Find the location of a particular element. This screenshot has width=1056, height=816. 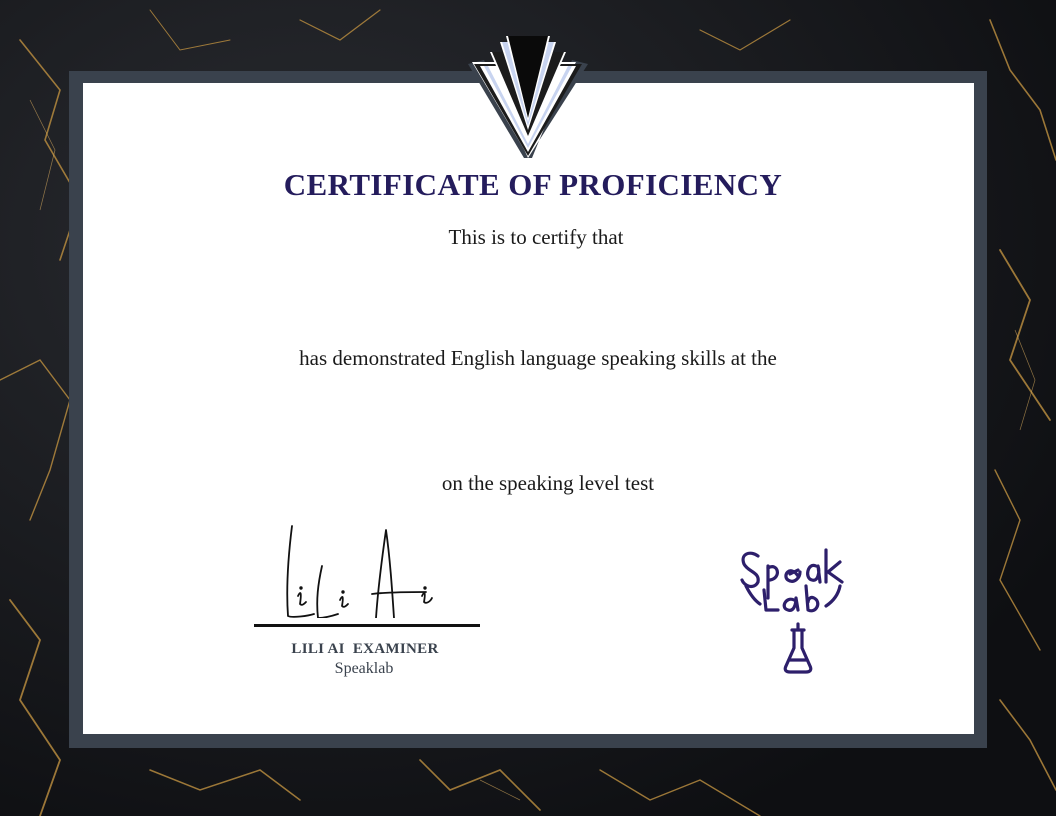

signature-line is located at coordinates (367, 625).